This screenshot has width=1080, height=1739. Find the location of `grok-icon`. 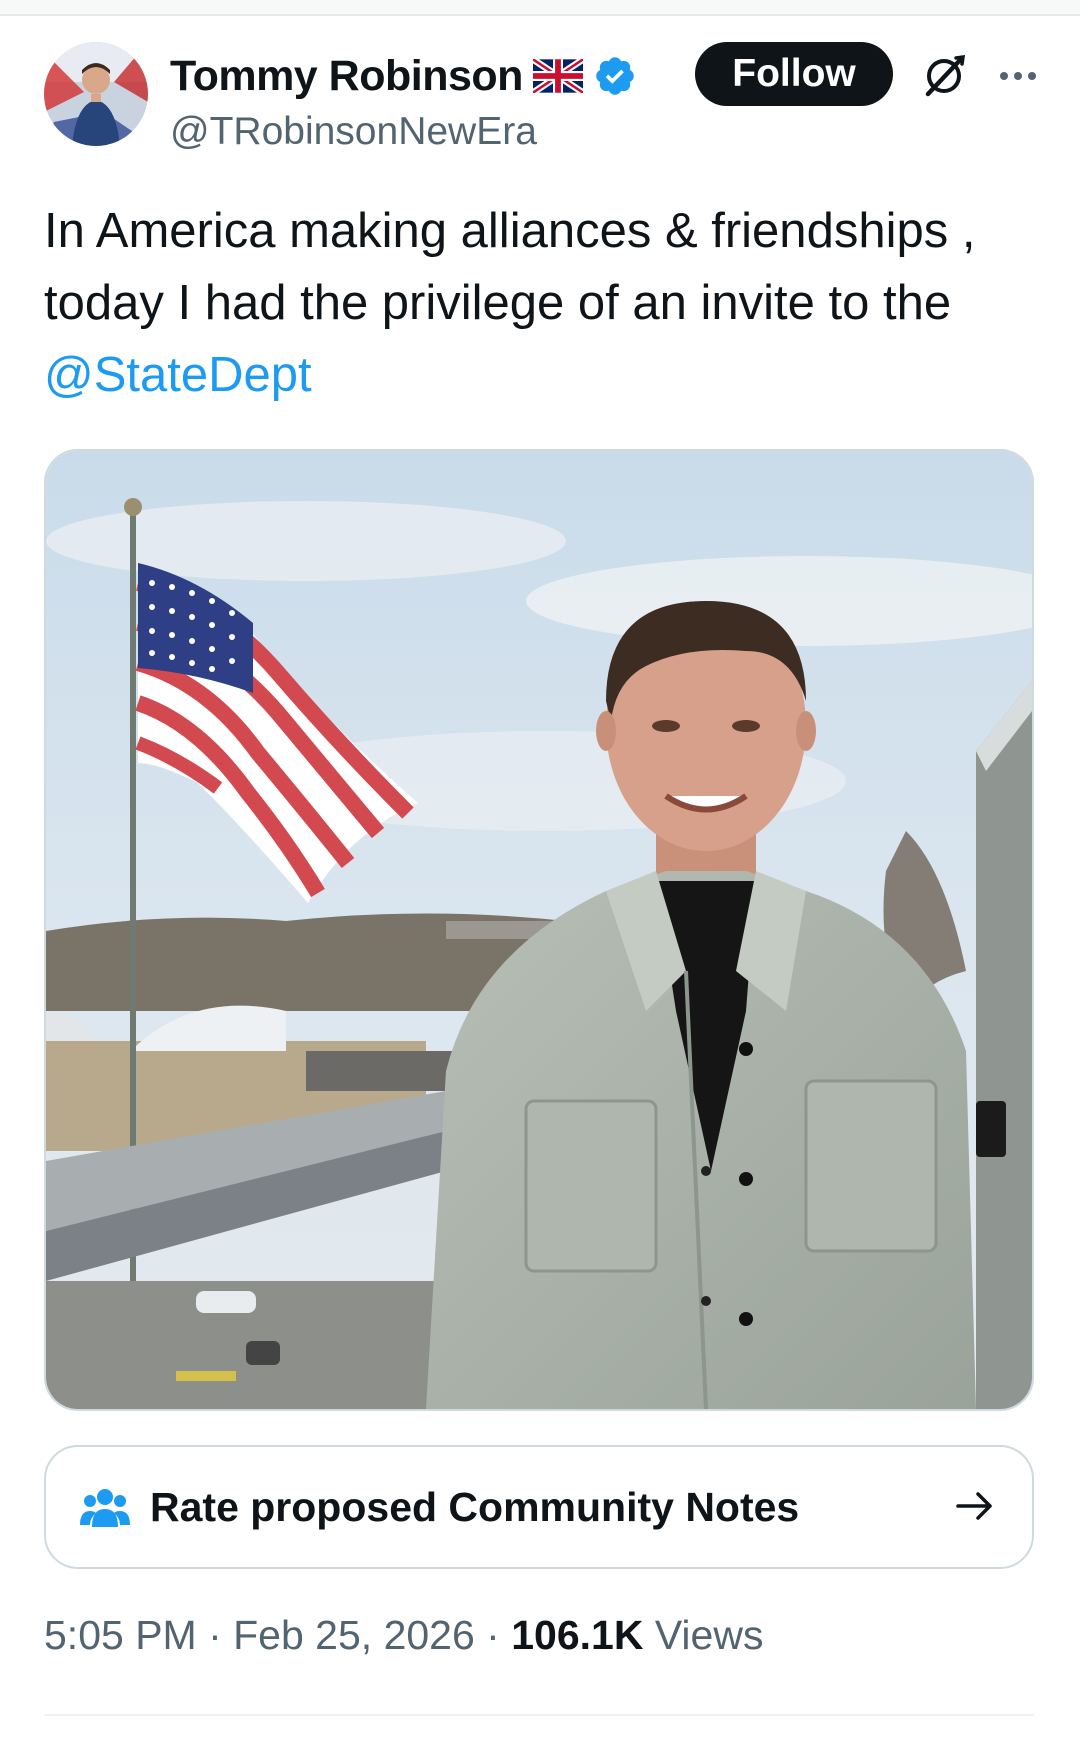

grok-icon is located at coordinates (944, 76).